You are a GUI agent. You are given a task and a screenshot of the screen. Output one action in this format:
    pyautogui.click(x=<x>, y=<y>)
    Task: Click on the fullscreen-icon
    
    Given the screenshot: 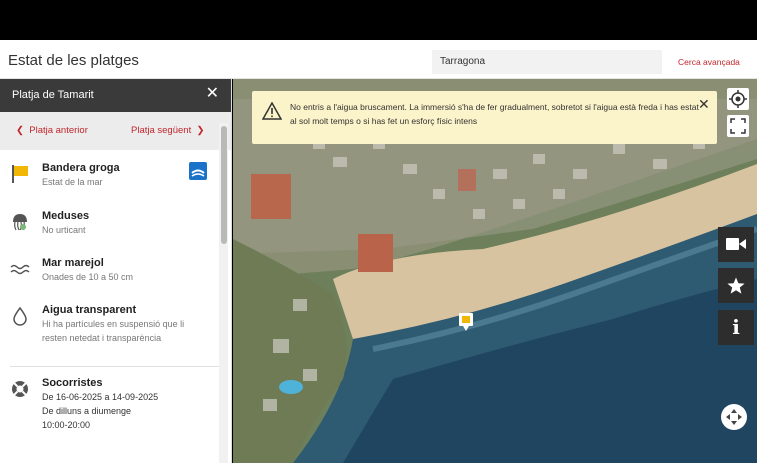 What is the action you would take?
    pyautogui.click(x=738, y=126)
    